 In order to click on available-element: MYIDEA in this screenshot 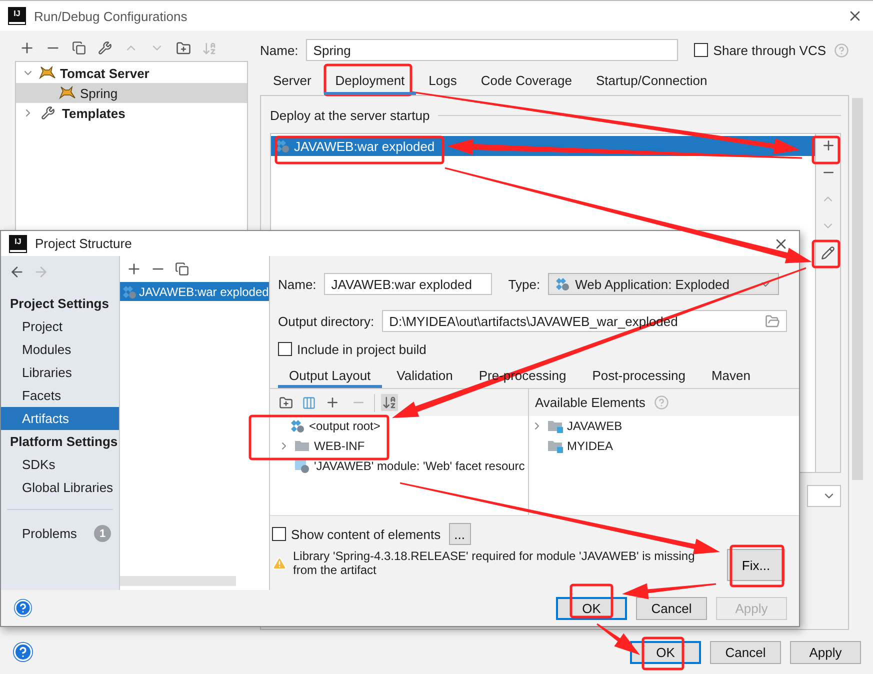, I will do `click(664, 446)`.